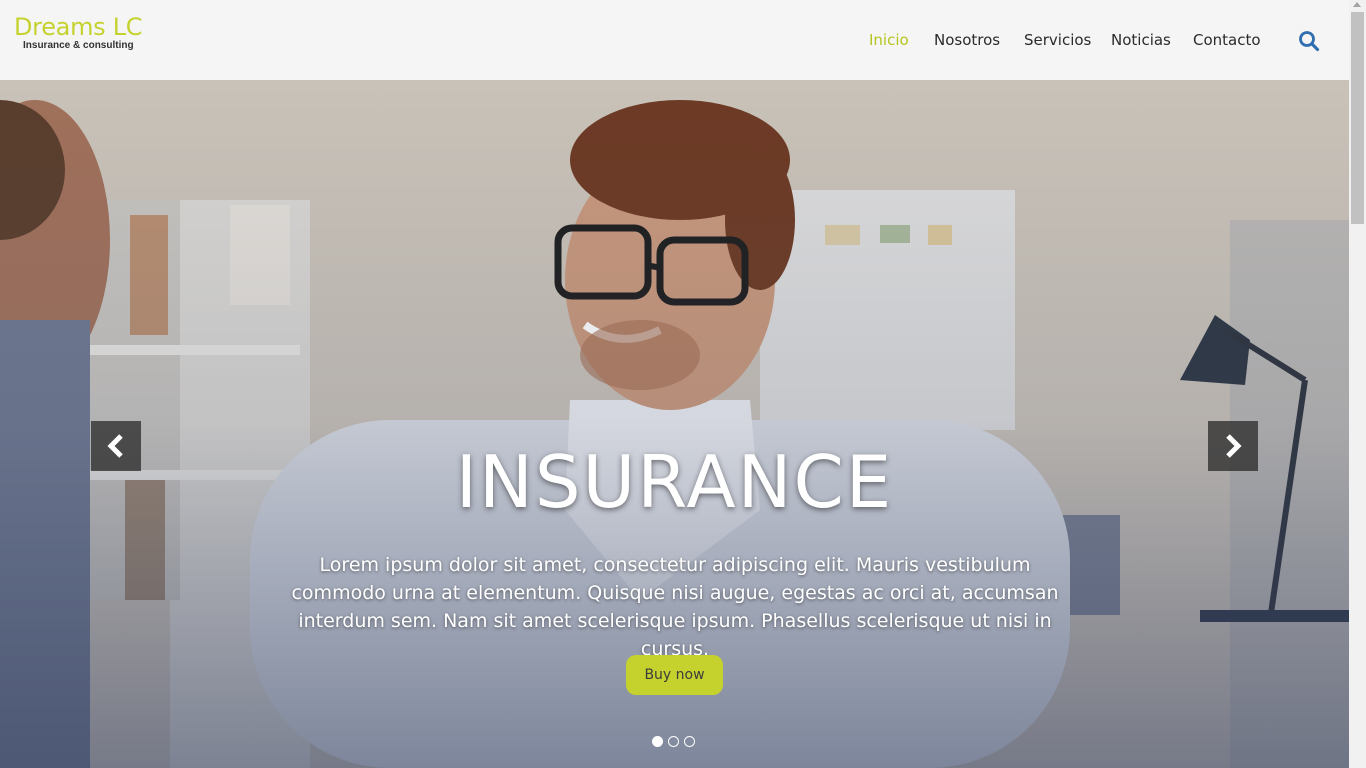 The height and width of the screenshot is (768, 1366). What do you see at coordinates (1057, 40) in the screenshot?
I see `nav-item-servicios: Servicios` at bounding box center [1057, 40].